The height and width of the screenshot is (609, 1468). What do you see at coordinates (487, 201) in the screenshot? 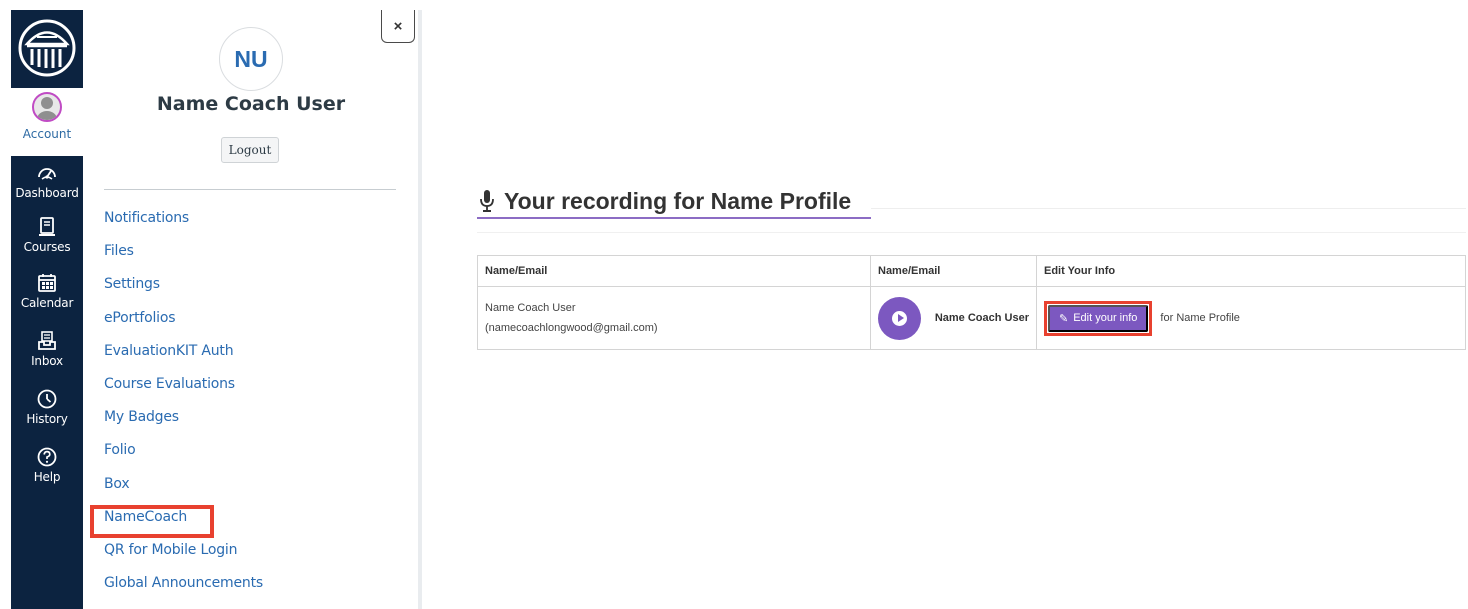
I see `microphone-icon` at bounding box center [487, 201].